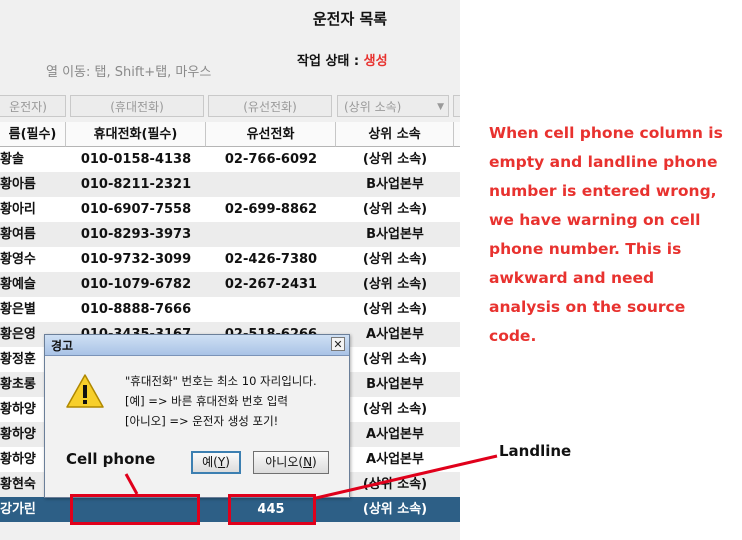 The image size is (742, 540). I want to click on landline-label: Landline, so click(535, 451).